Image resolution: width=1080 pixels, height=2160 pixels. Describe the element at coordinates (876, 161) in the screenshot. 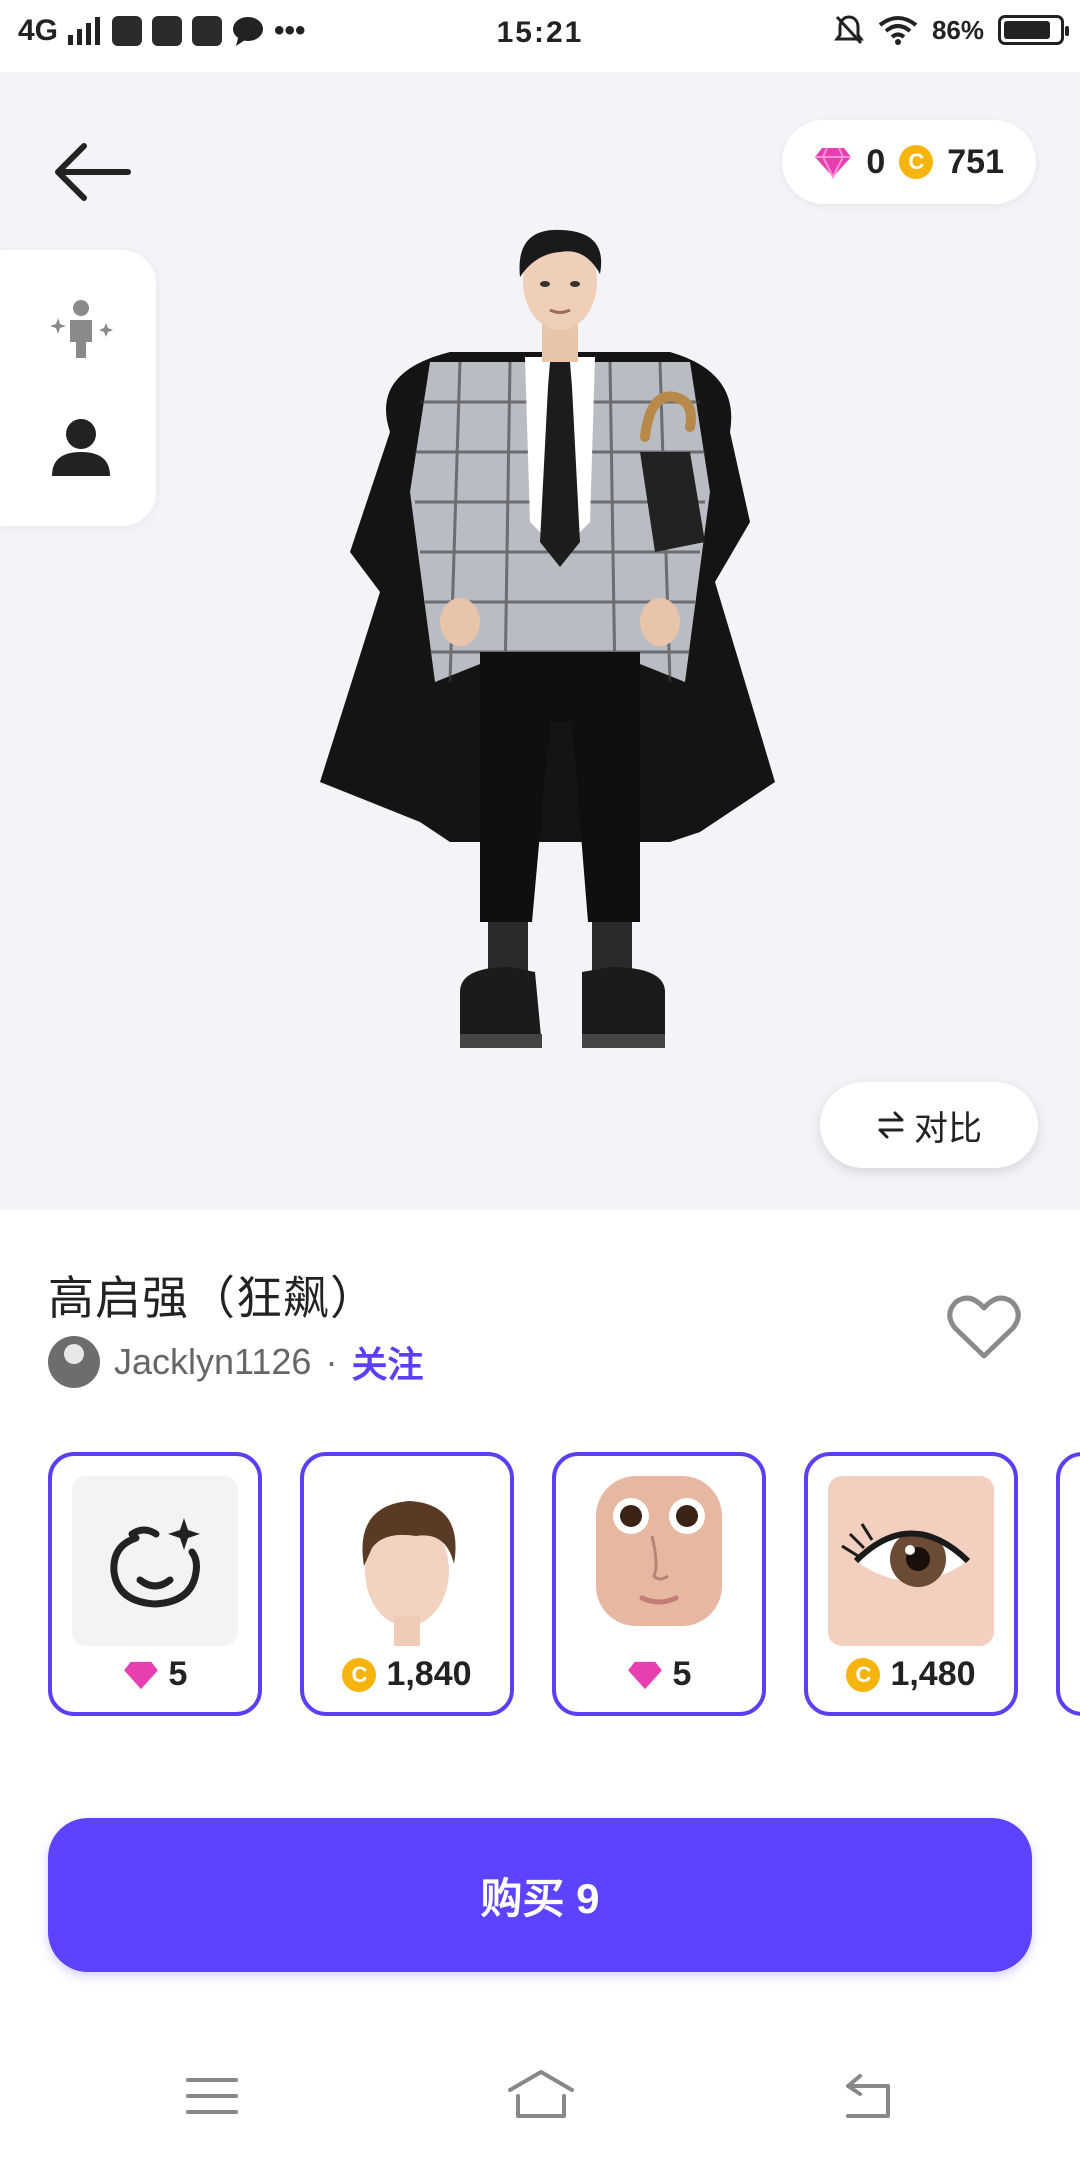

I see `gem-balance: 0` at that location.